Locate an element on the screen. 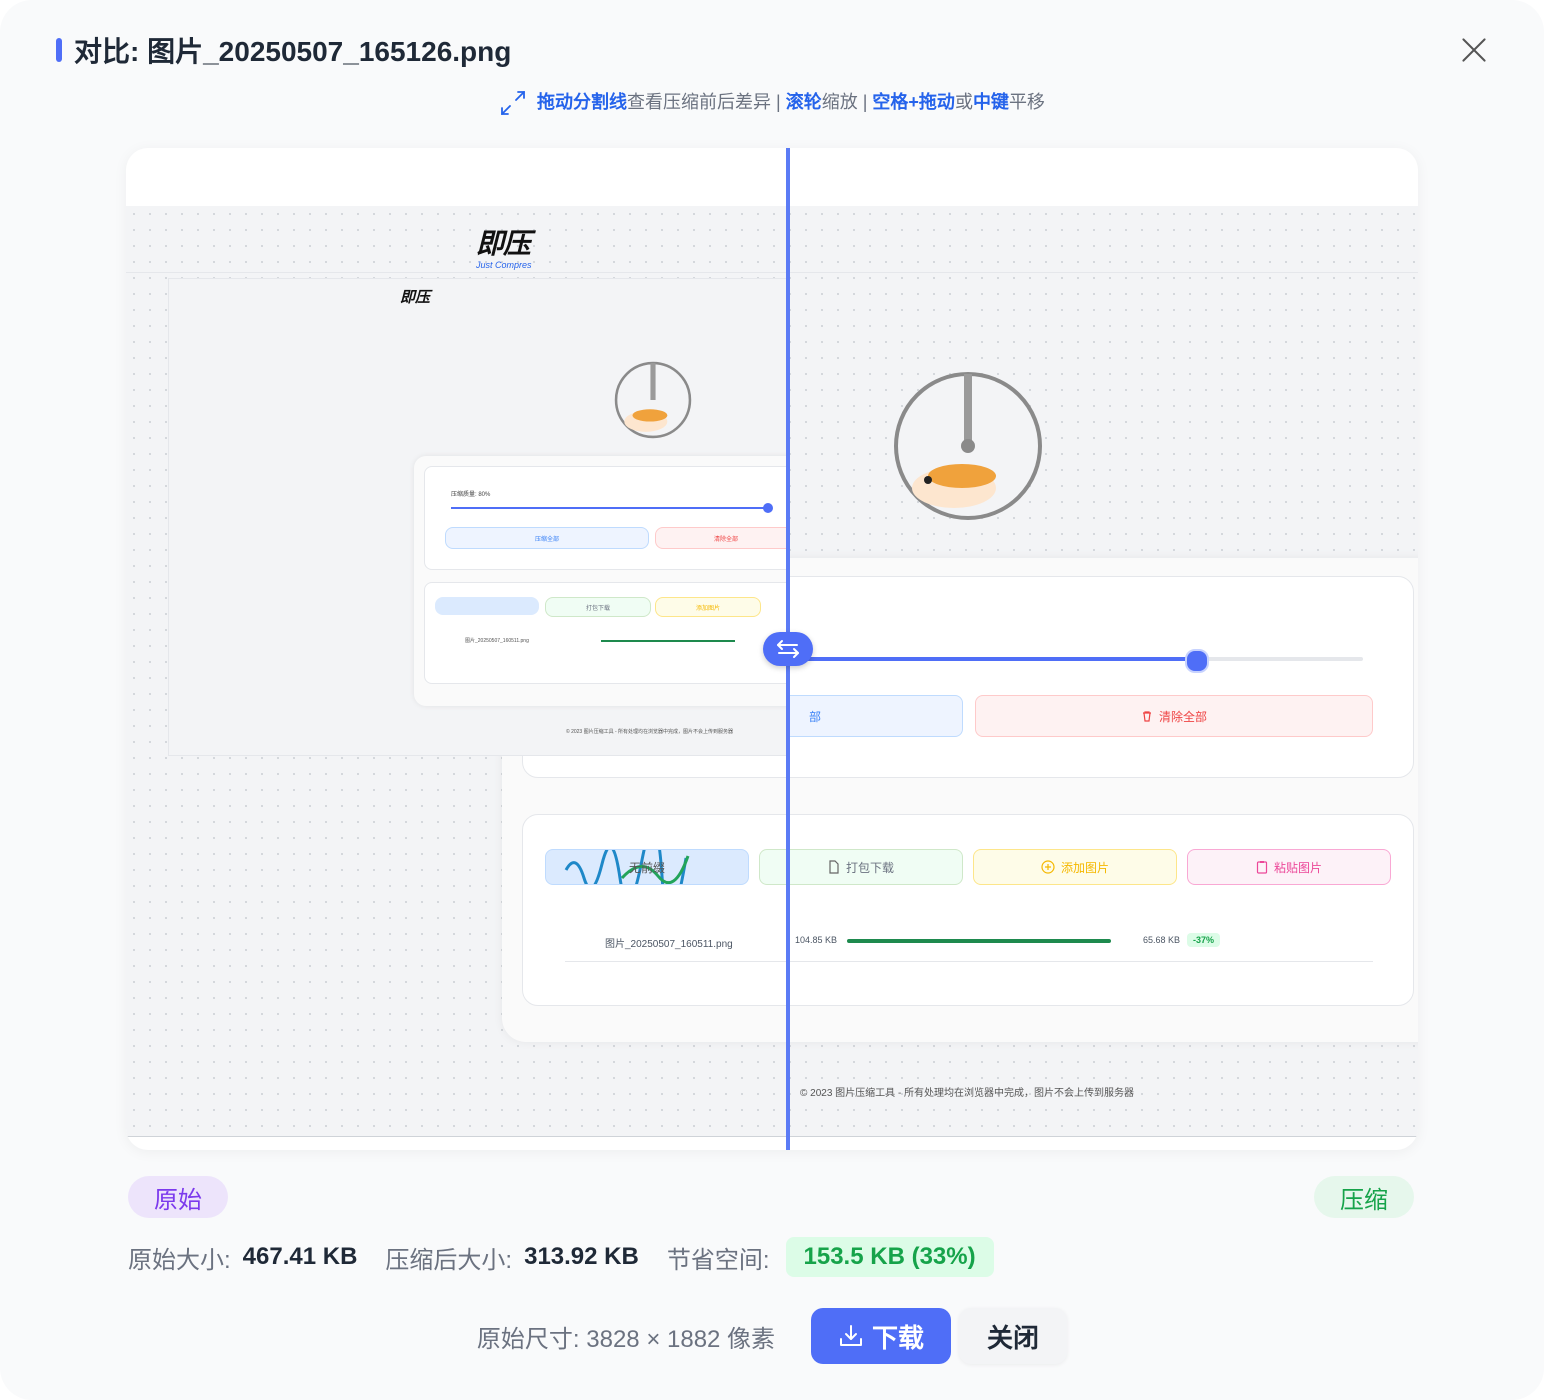  original-pack-download-button: 打包下载 is located at coordinates (598, 607).